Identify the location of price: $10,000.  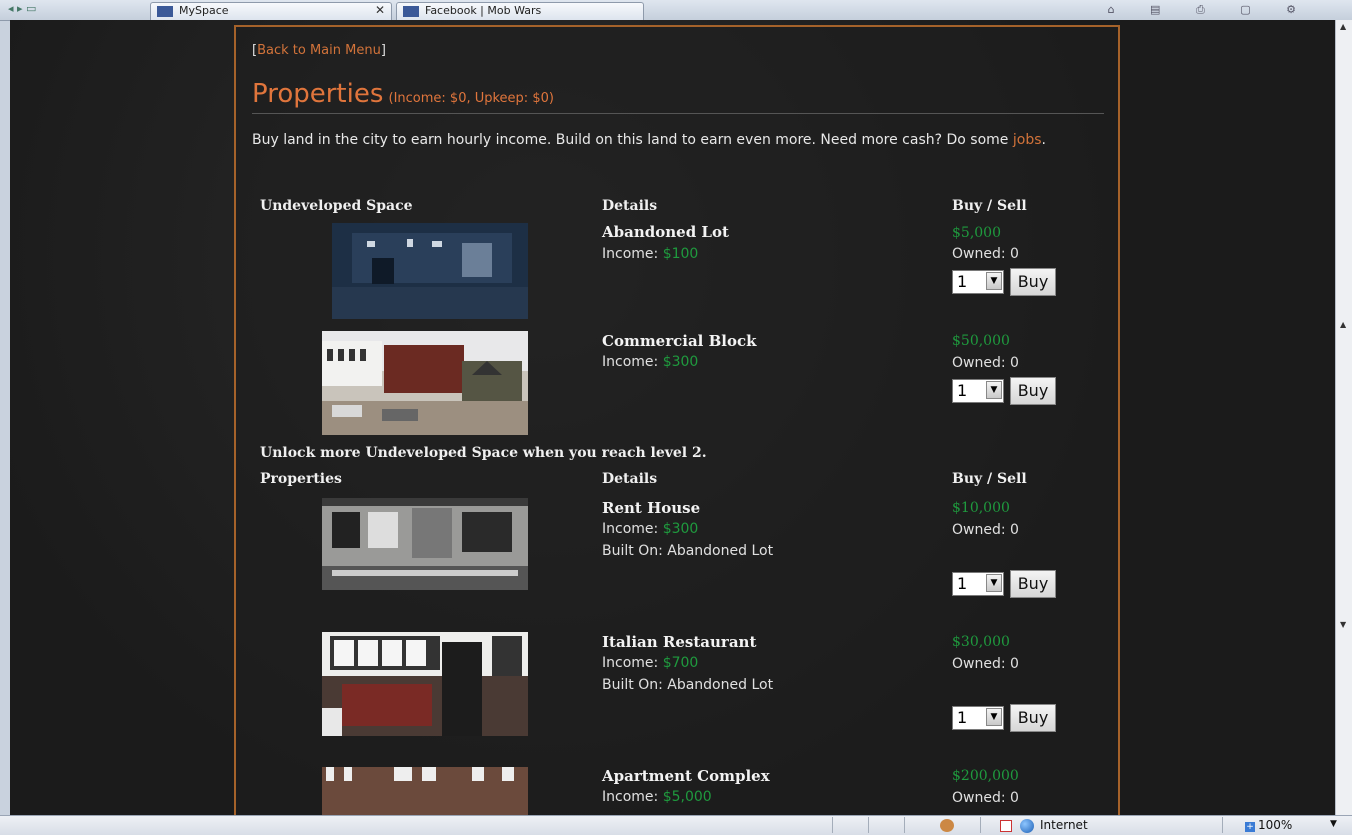
(981, 508).